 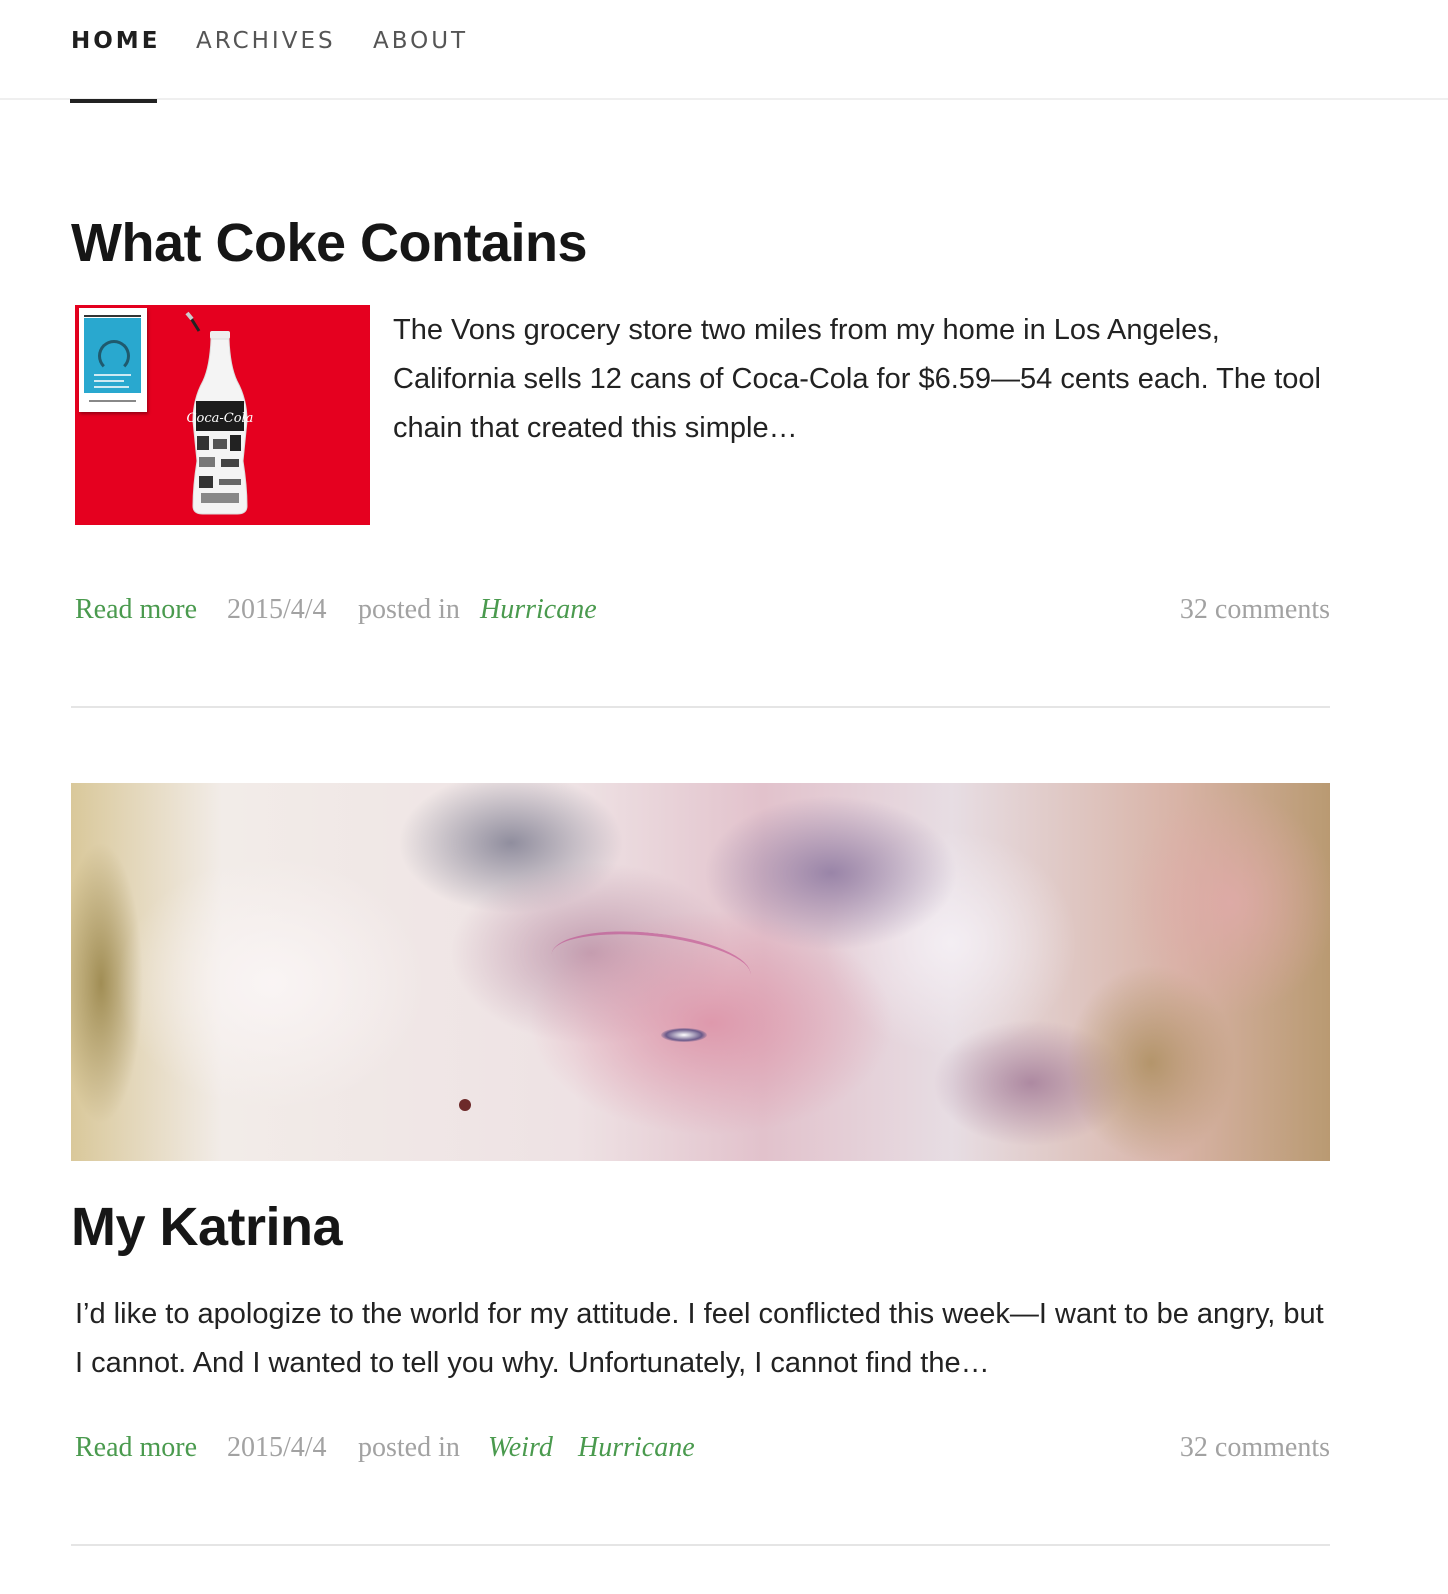 I want to click on category-link-weird: Weird, so click(x=520, y=1448).